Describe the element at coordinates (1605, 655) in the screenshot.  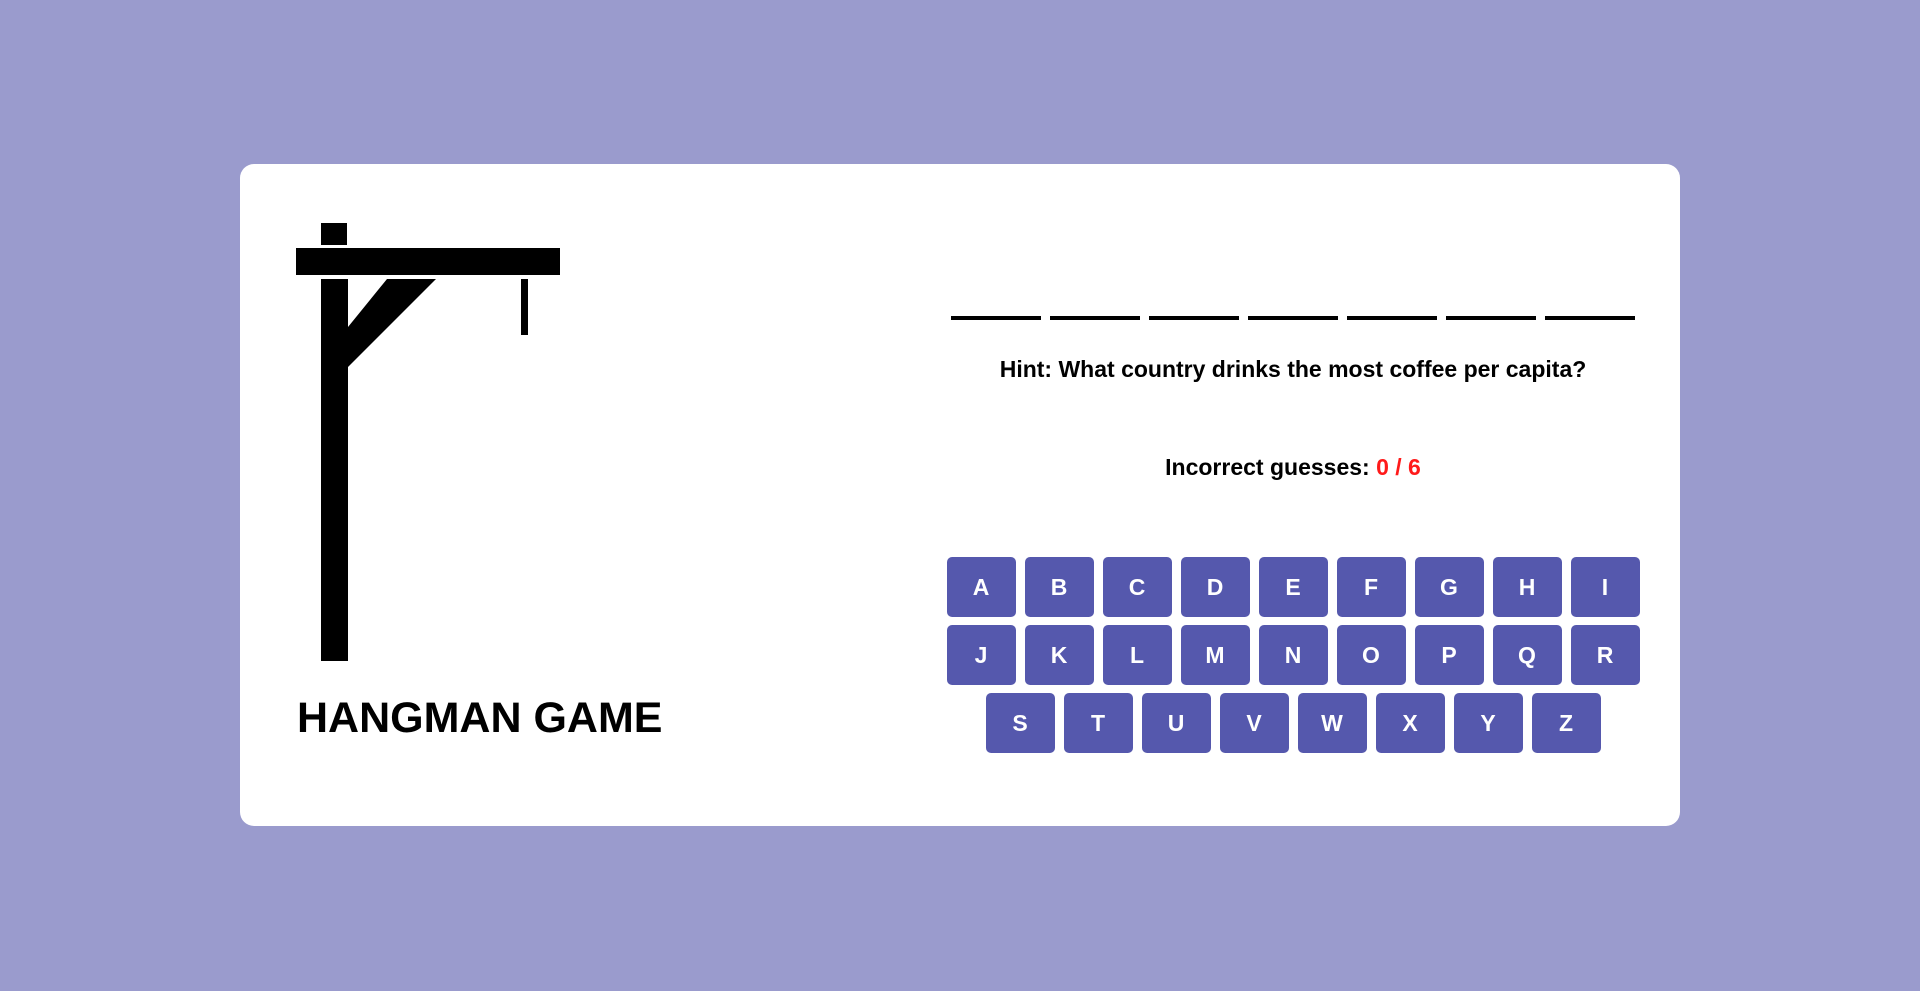
I see `key-r: R` at that location.